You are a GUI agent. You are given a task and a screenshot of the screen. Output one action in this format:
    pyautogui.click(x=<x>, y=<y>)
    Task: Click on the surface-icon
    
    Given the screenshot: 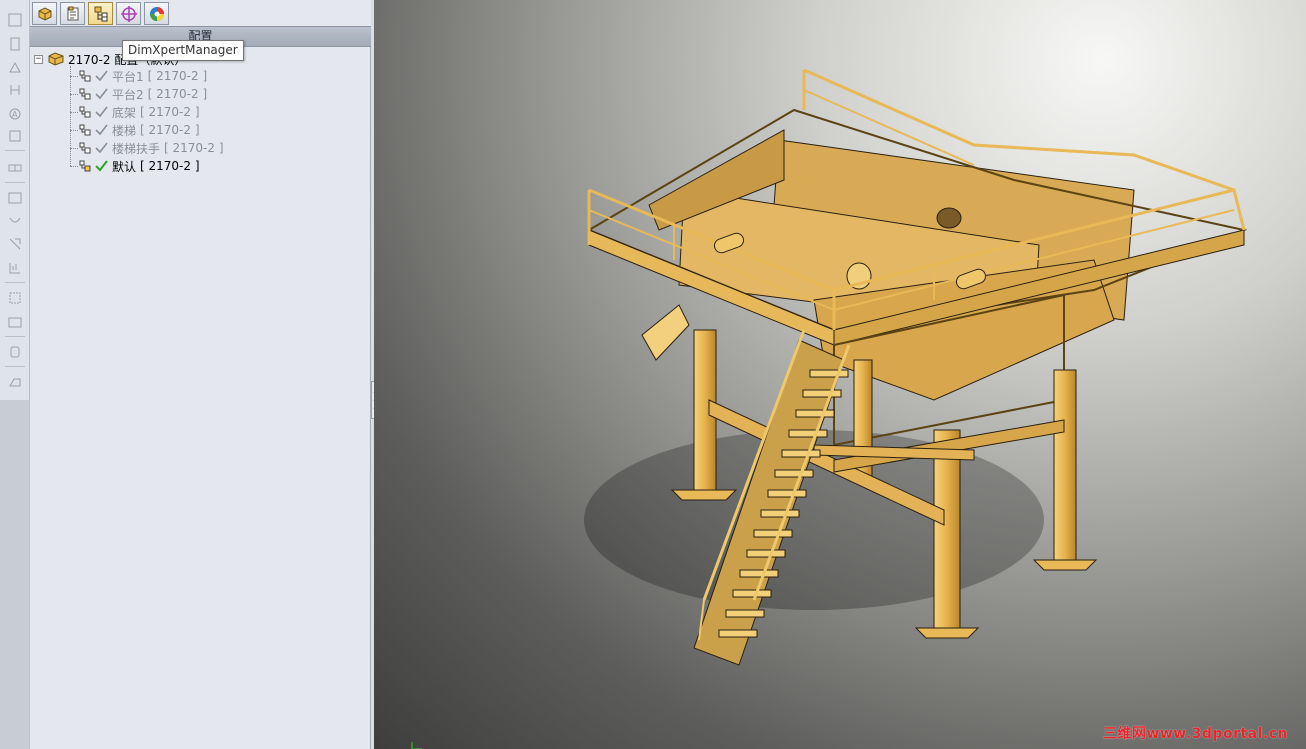 What is the action you would take?
    pyautogui.click(x=15, y=222)
    